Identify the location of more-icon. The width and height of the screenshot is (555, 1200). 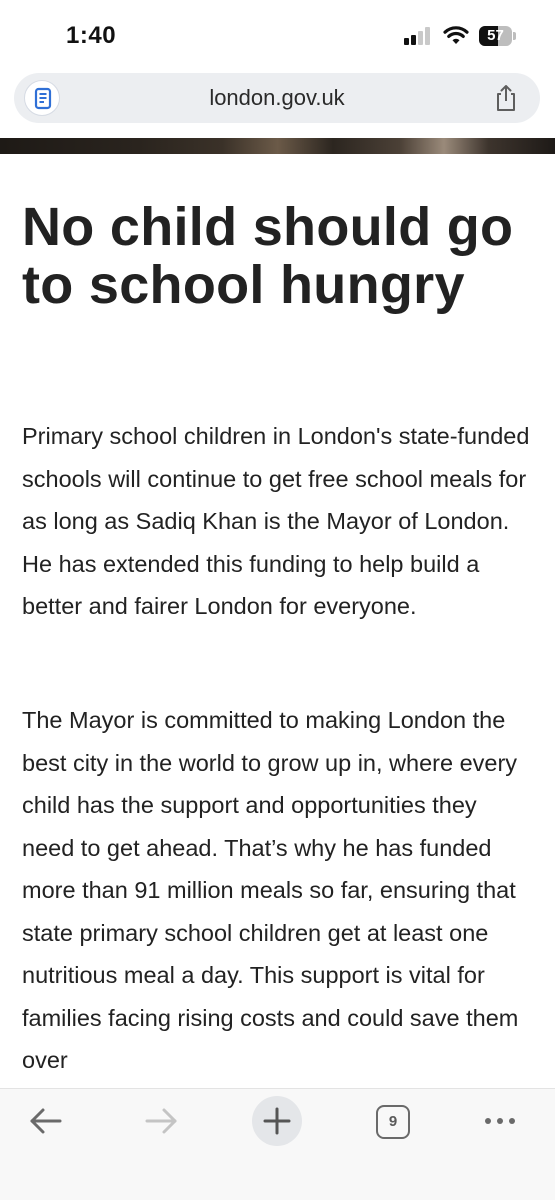
(500, 1121).